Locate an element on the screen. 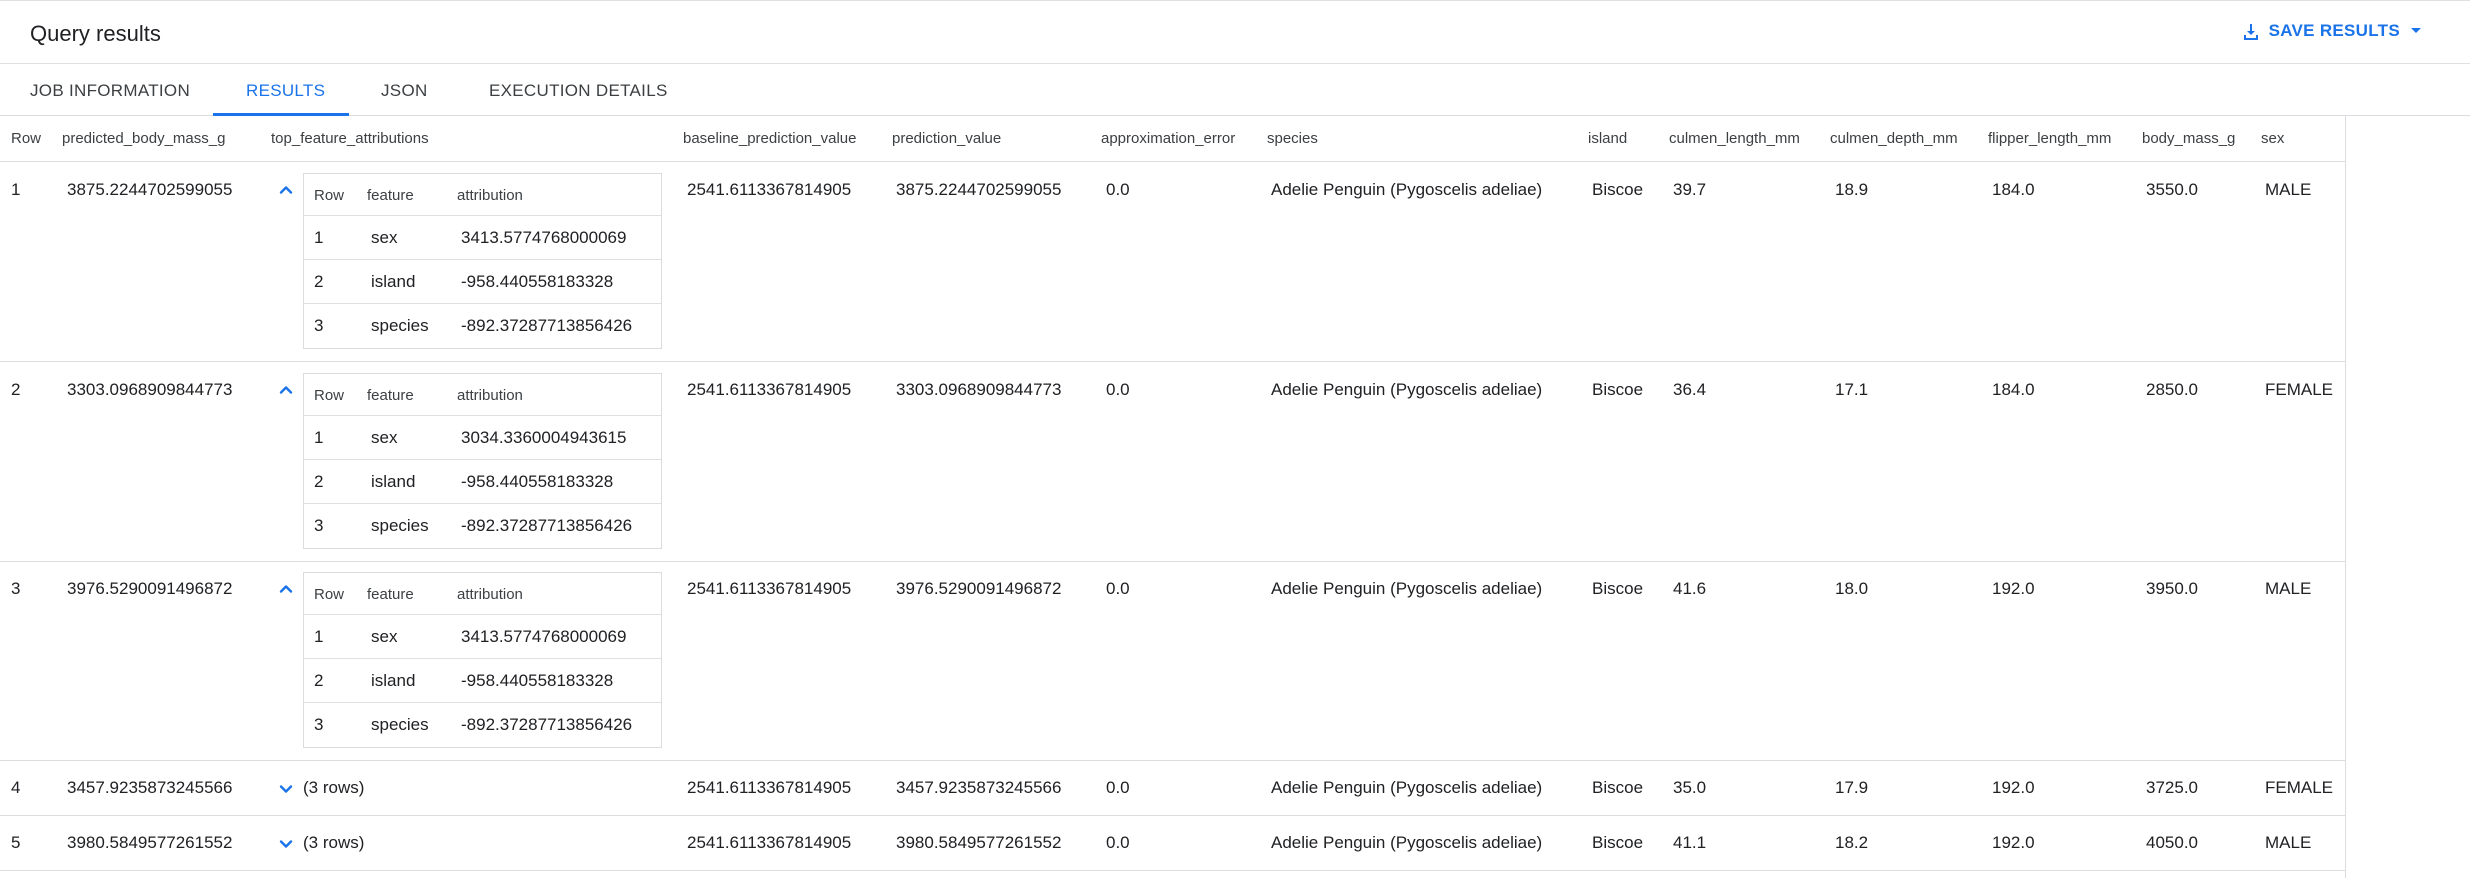 This screenshot has width=2470, height=878. attribution-feature: sex is located at coordinates (384, 437).